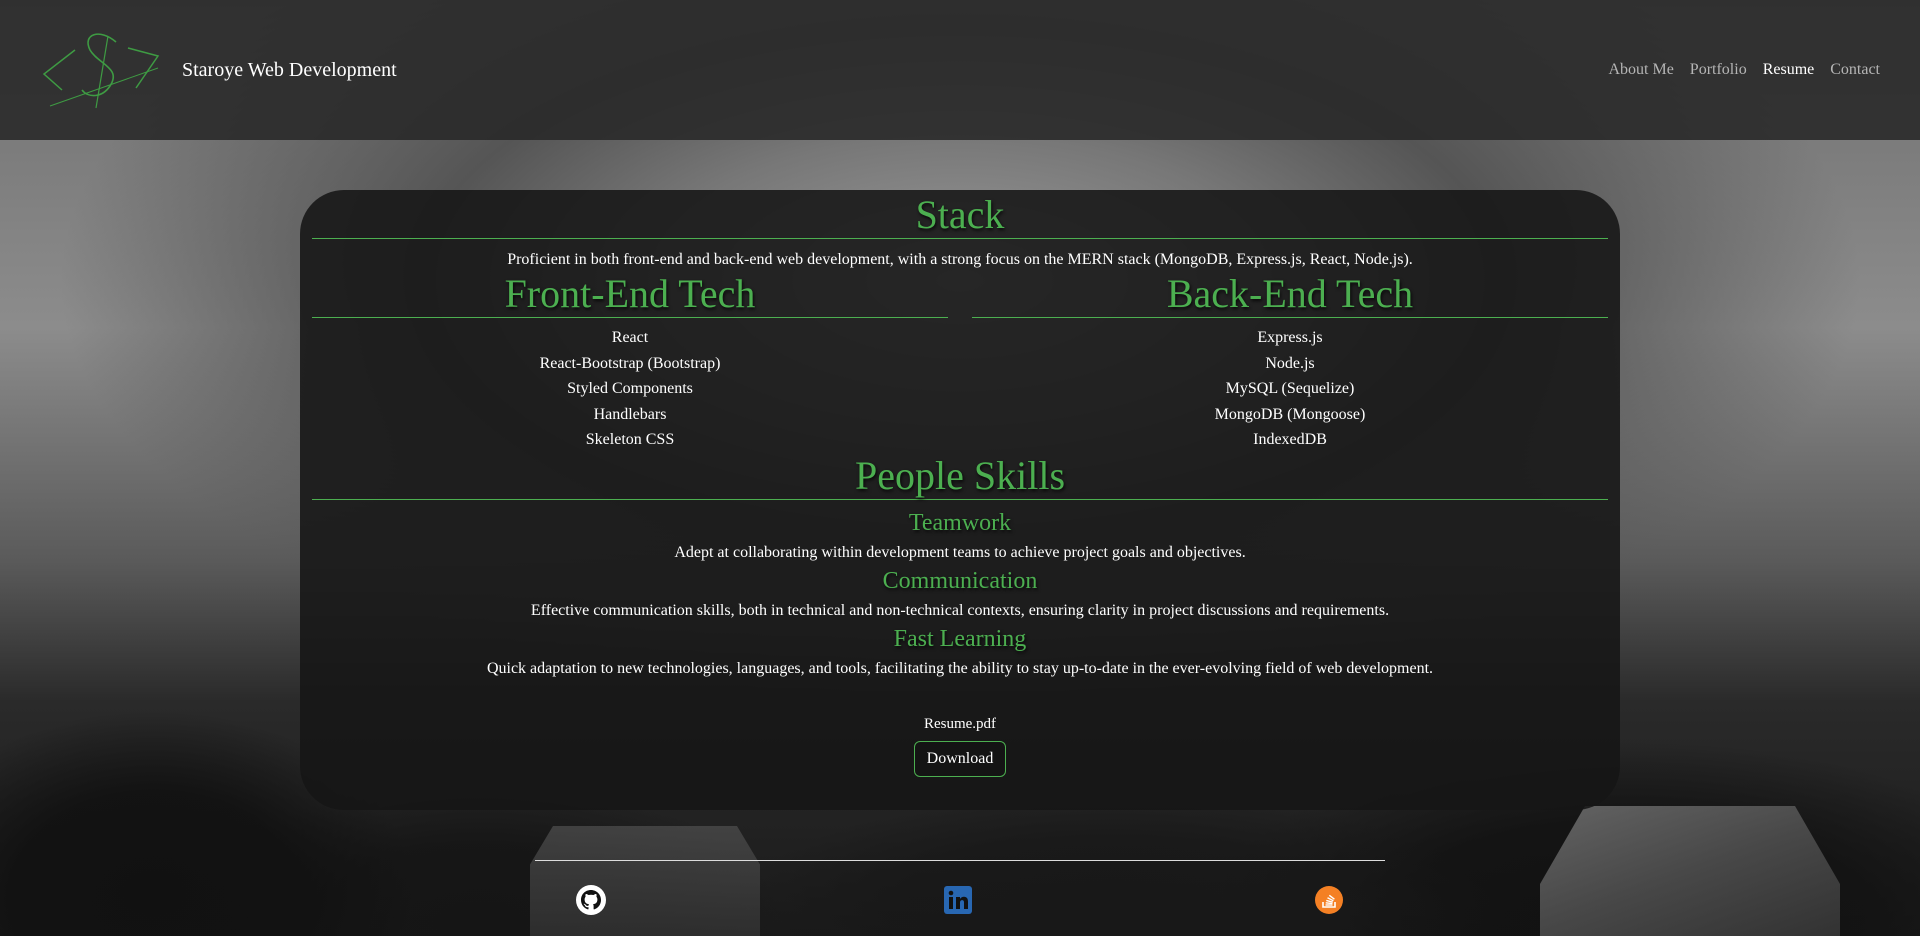 The height and width of the screenshot is (936, 1920). What do you see at coordinates (289, 69) in the screenshot?
I see `brand-name: Staroye Web Development` at bounding box center [289, 69].